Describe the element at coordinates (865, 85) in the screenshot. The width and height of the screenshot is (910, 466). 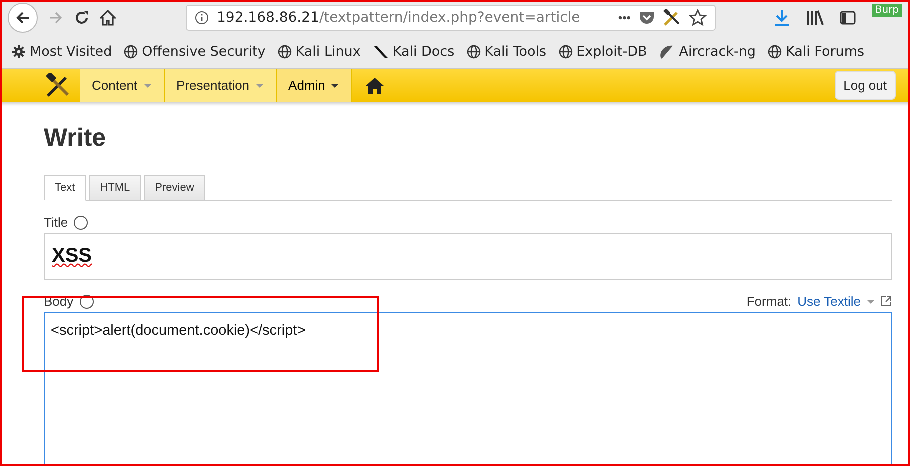
I see `logout-button: Log out` at that location.